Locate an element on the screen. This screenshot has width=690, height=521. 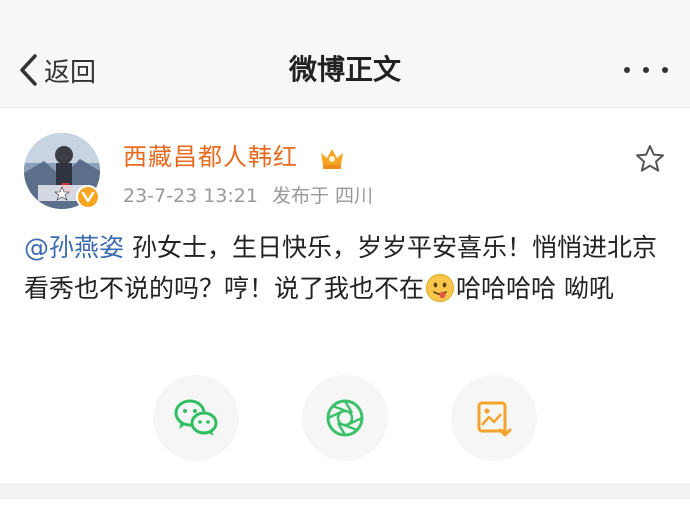
more-options-button is located at coordinates (646, 70).